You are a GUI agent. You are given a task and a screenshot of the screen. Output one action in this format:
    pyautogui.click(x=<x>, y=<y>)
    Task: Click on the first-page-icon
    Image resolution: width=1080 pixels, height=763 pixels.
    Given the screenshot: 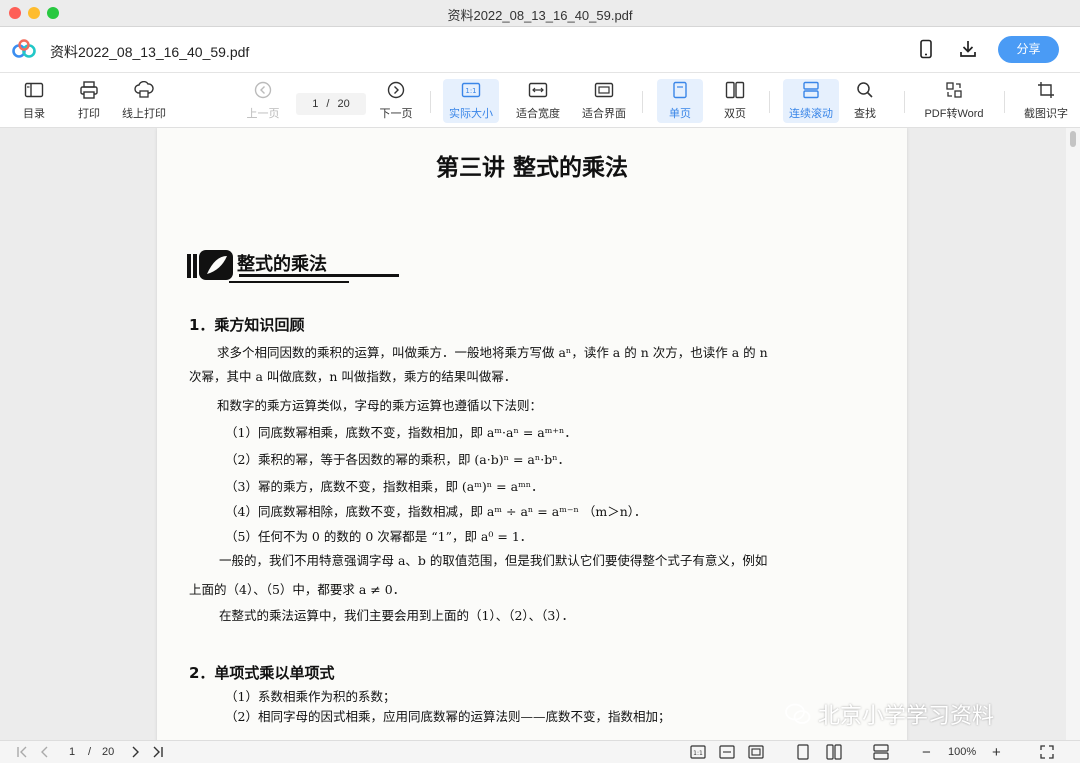 What is the action you would take?
    pyautogui.click(x=22, y=752)
    